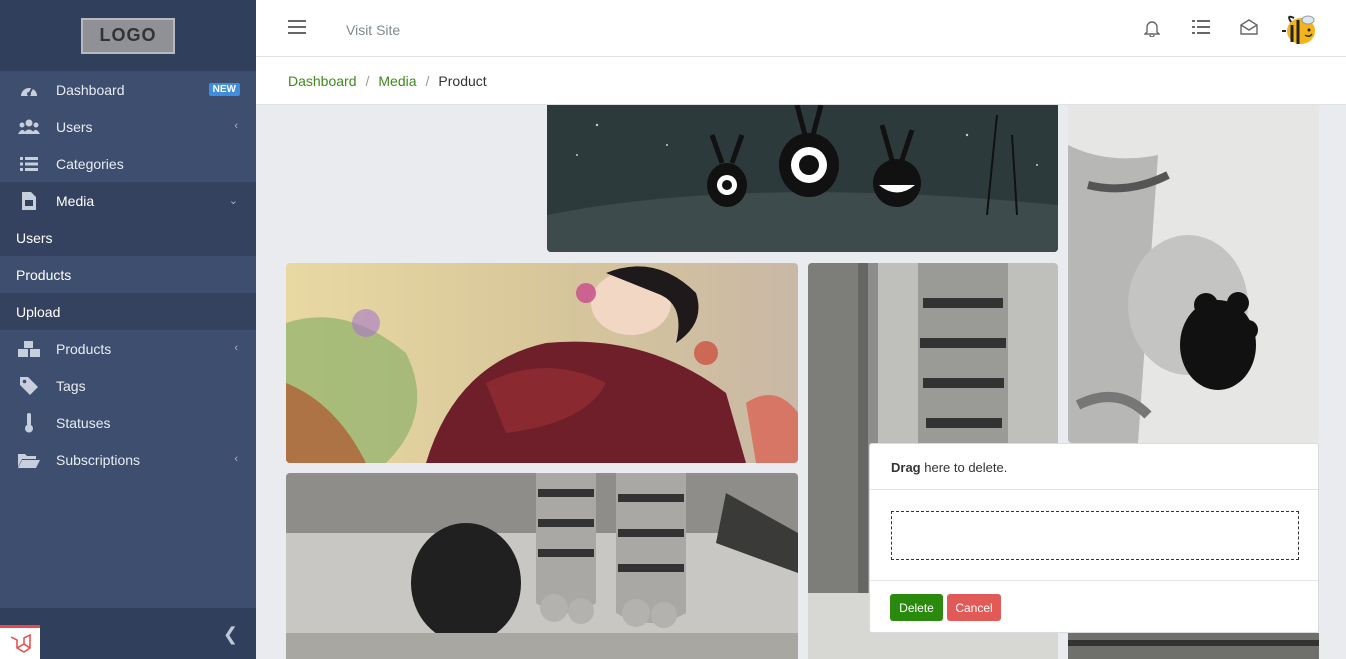 The width and height of the screenshot is (1346, 659). Describe the element at coordinates (1094, 606) in the screenshot. I see `drop-panel-footer: Delete Cancel` at that location.